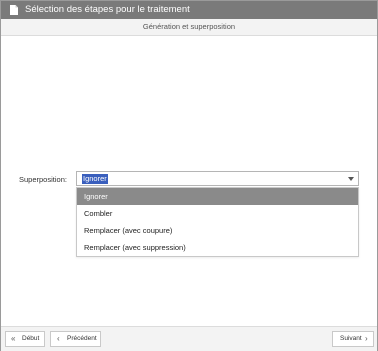 This screenshot has height=351, width=378. What do you see at coordinates (366, 338) in the screenshot?
I see `chevron-right-icon: ›` at bounding box center [366, 338].